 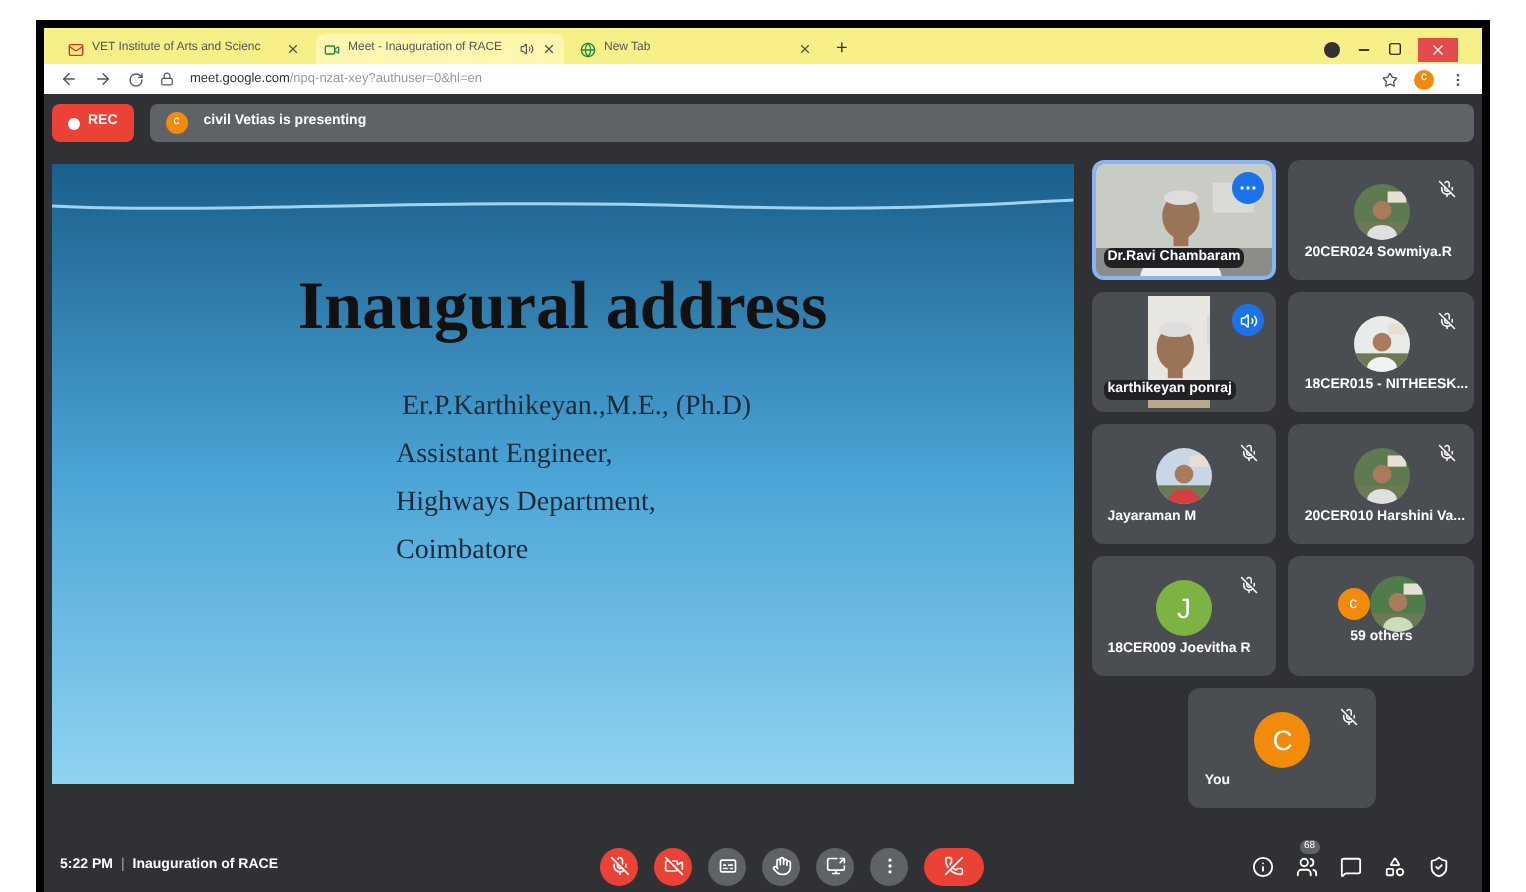 I want to click on slide-title: Inaugural address, so click(x=562, y=308).